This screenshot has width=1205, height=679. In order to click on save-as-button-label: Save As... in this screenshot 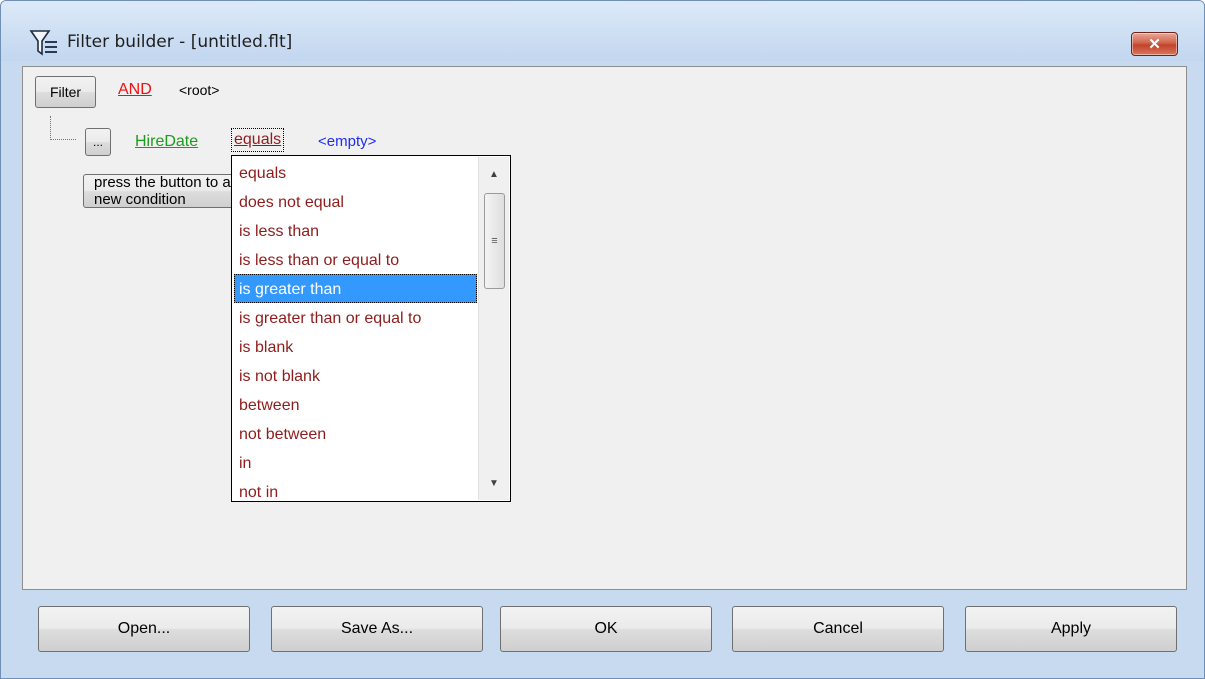, I will do `click(377, 628)`.